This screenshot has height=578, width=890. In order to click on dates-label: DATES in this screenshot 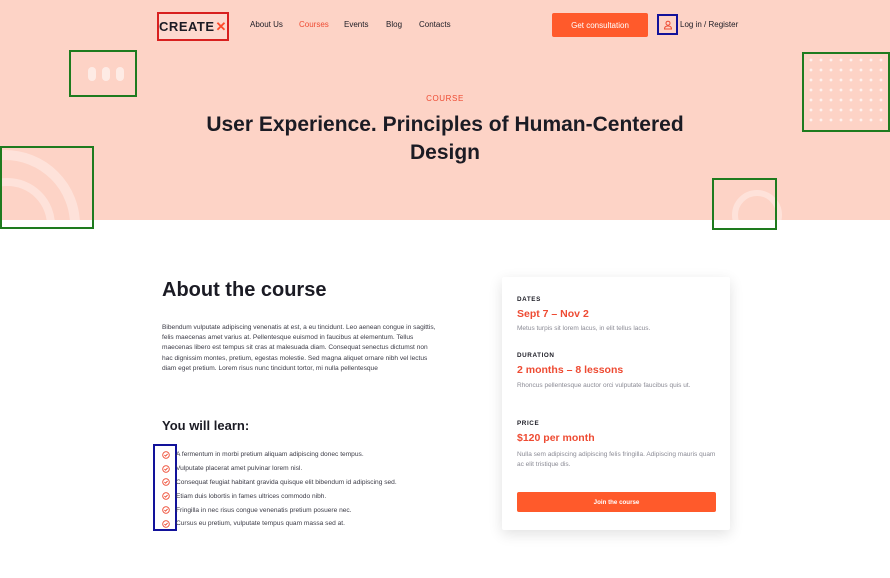, I will do `click(529, 299)`.